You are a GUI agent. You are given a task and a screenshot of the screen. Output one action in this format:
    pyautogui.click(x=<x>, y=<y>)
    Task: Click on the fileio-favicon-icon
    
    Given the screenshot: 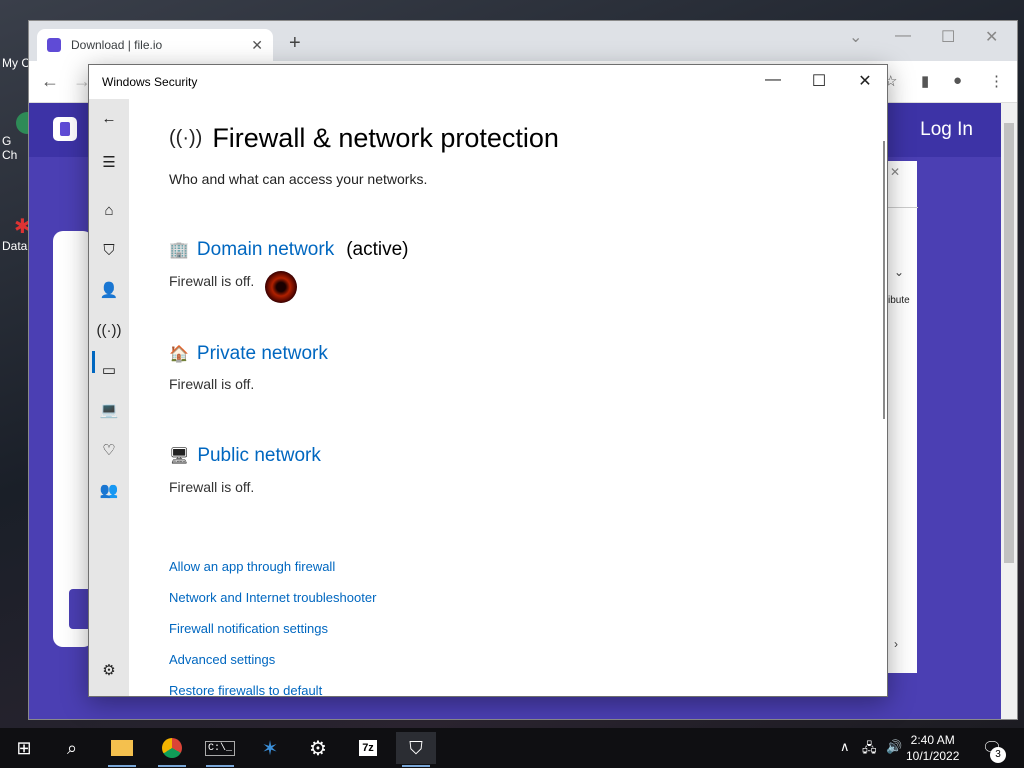 What is the action you would take?
    pyautogui.click(x=54, y=45)
    